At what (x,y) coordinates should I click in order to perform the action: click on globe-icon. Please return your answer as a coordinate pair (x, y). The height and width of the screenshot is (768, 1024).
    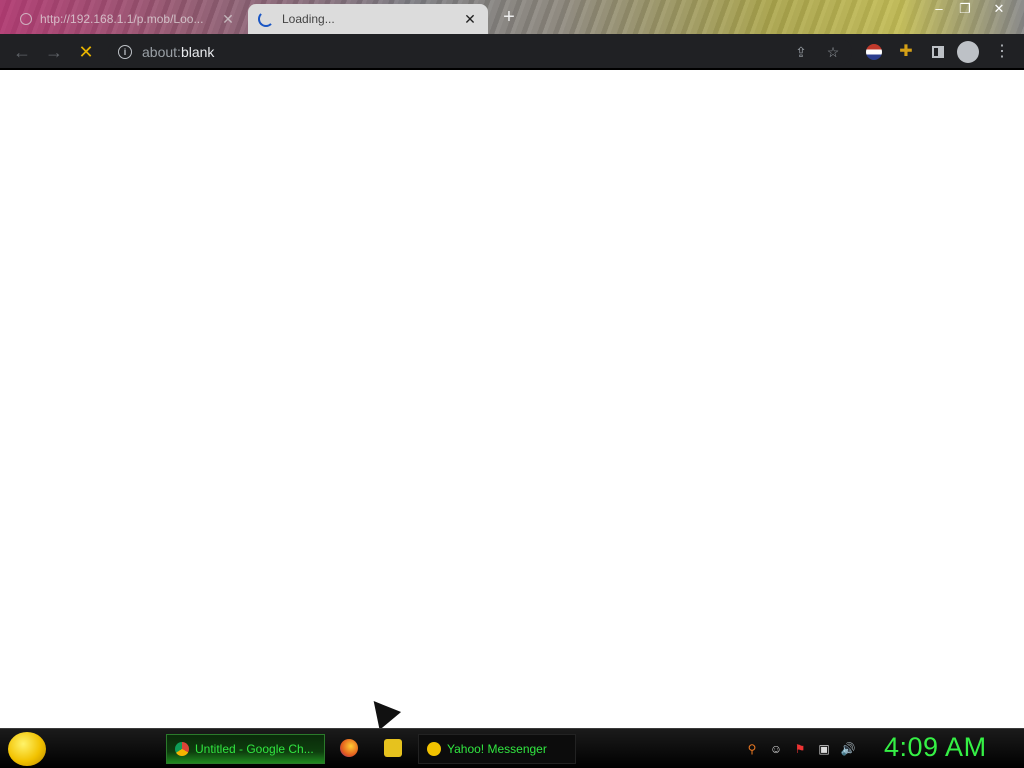
    Looking at the image, I should click on (26, 19).